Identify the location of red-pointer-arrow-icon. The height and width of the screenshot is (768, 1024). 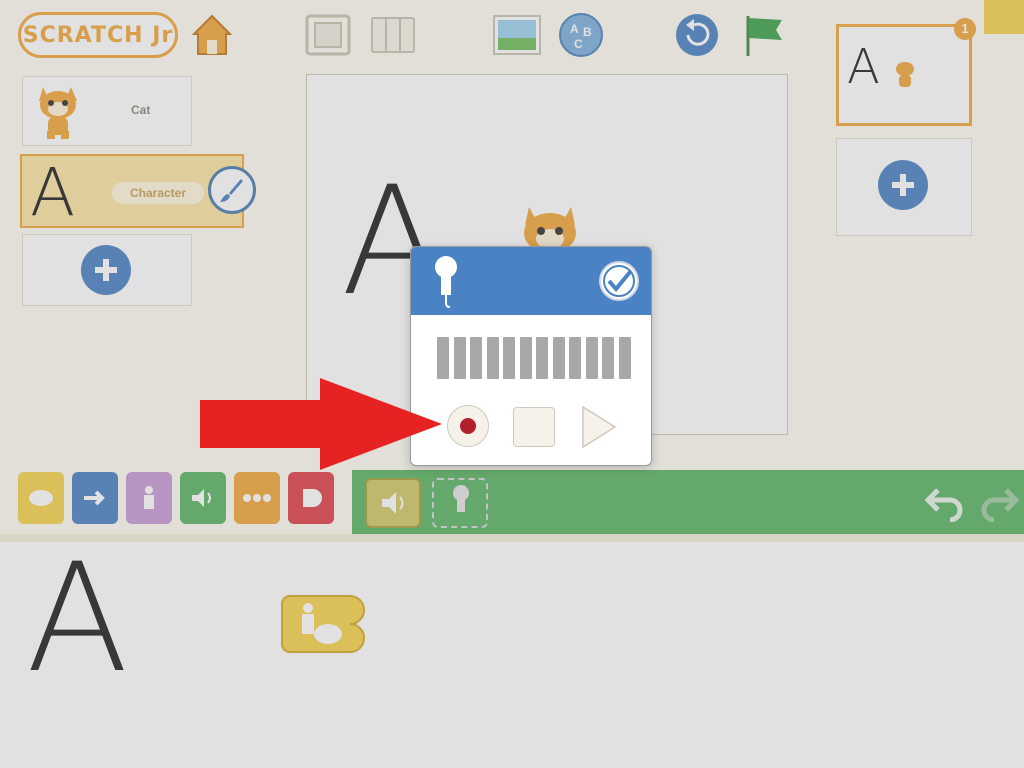
(321, 424).